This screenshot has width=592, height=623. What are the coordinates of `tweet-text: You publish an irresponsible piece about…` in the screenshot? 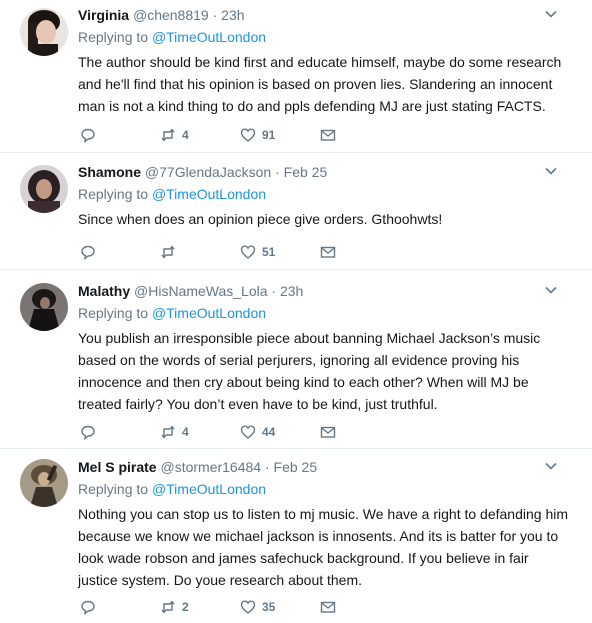 It's located at (309, 371).